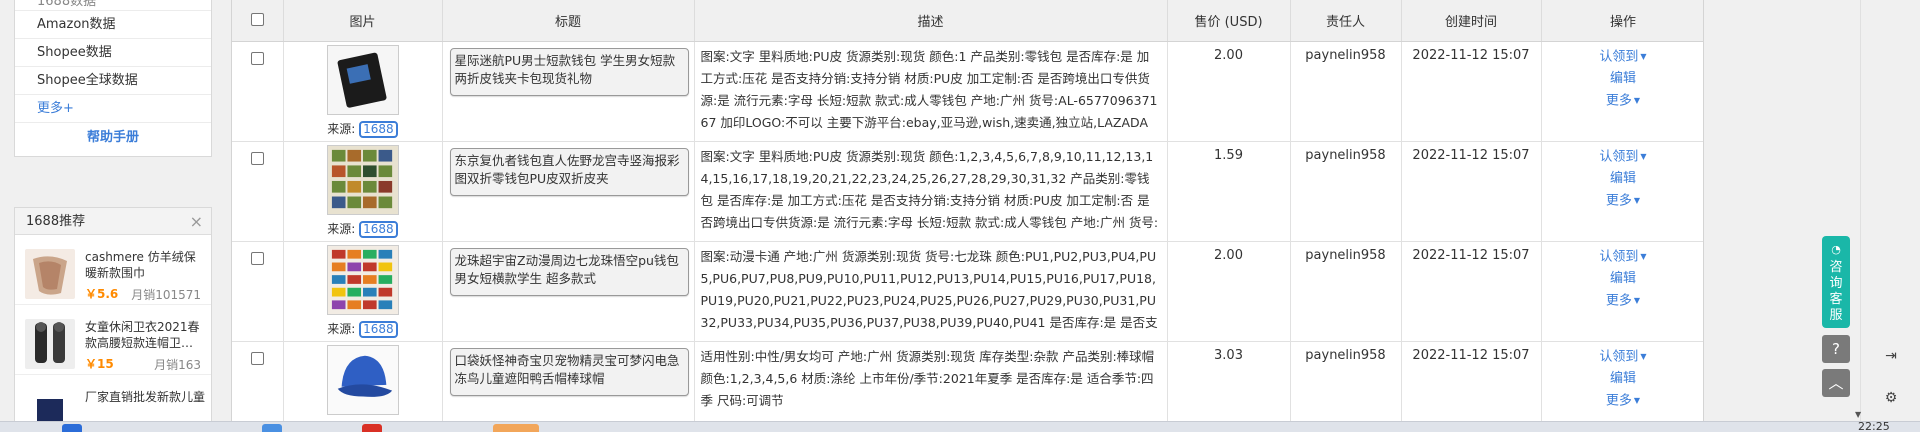 Image resolution: width=1920 pixels, height=432 pixels. I want to click on sidebar-item-1688: 1688数据, so click(113, 5).